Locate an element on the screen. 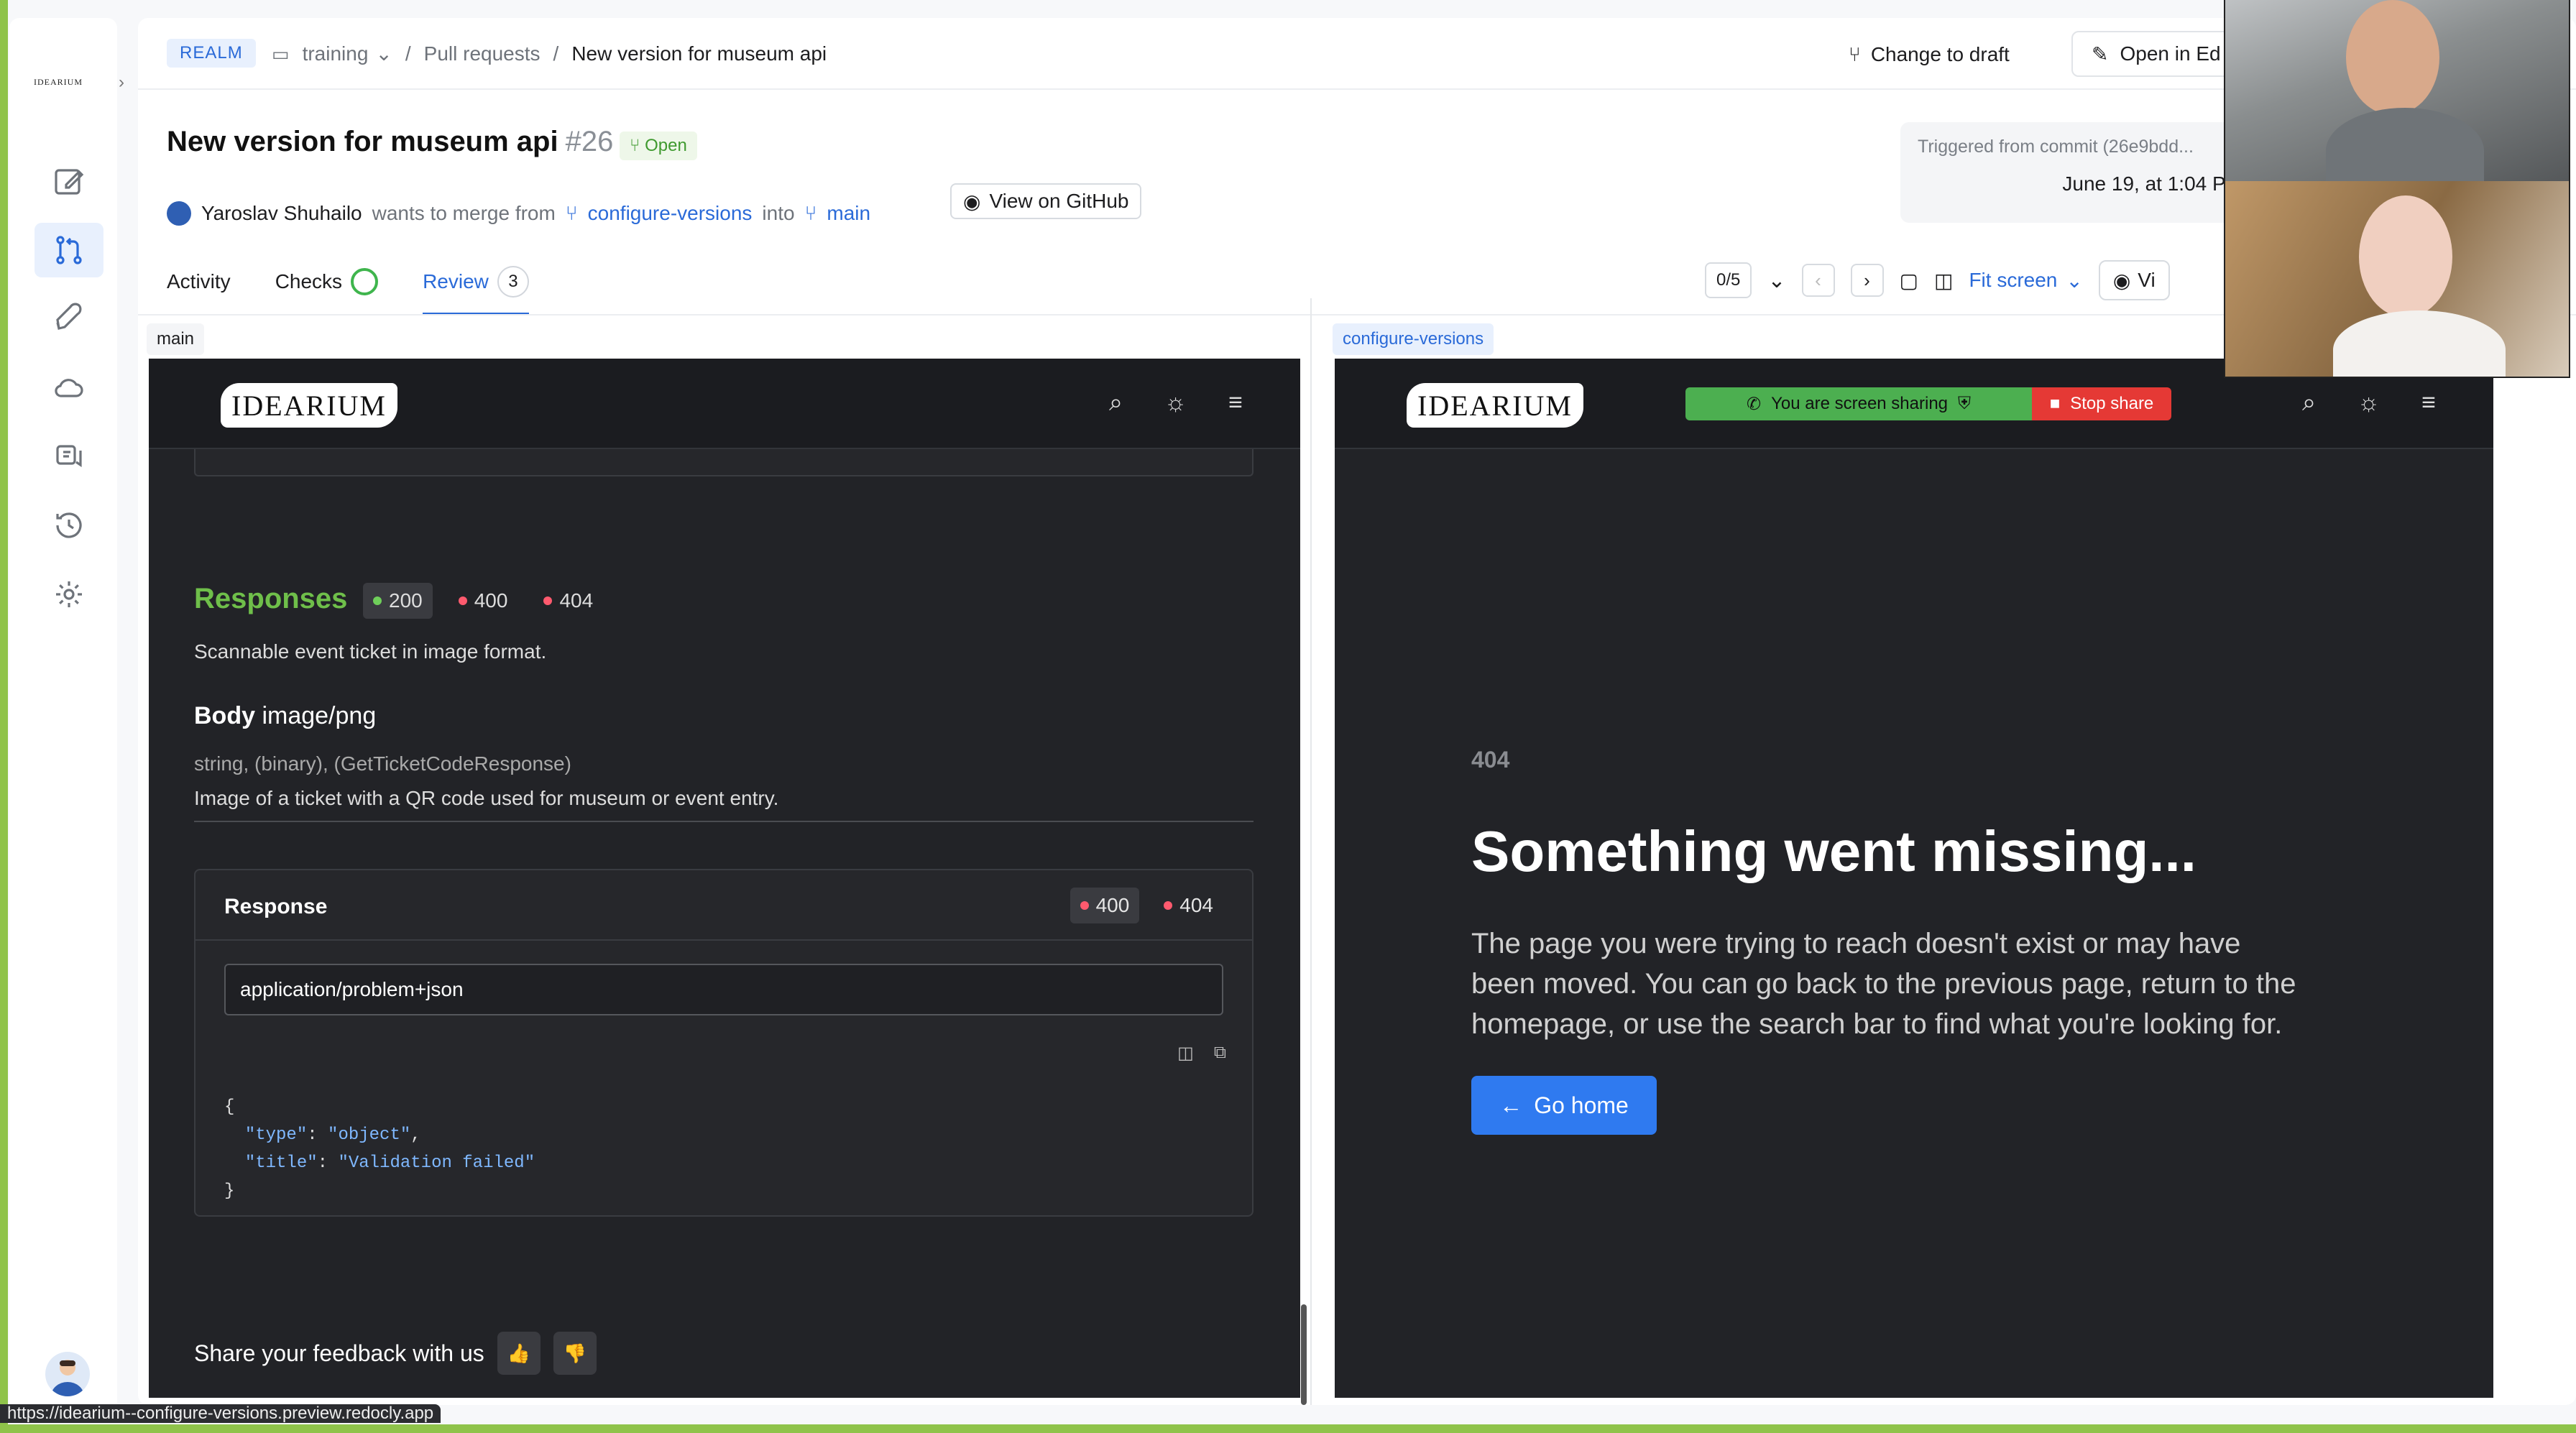  responses-heading: Responses is located at coordinates (271, 598).